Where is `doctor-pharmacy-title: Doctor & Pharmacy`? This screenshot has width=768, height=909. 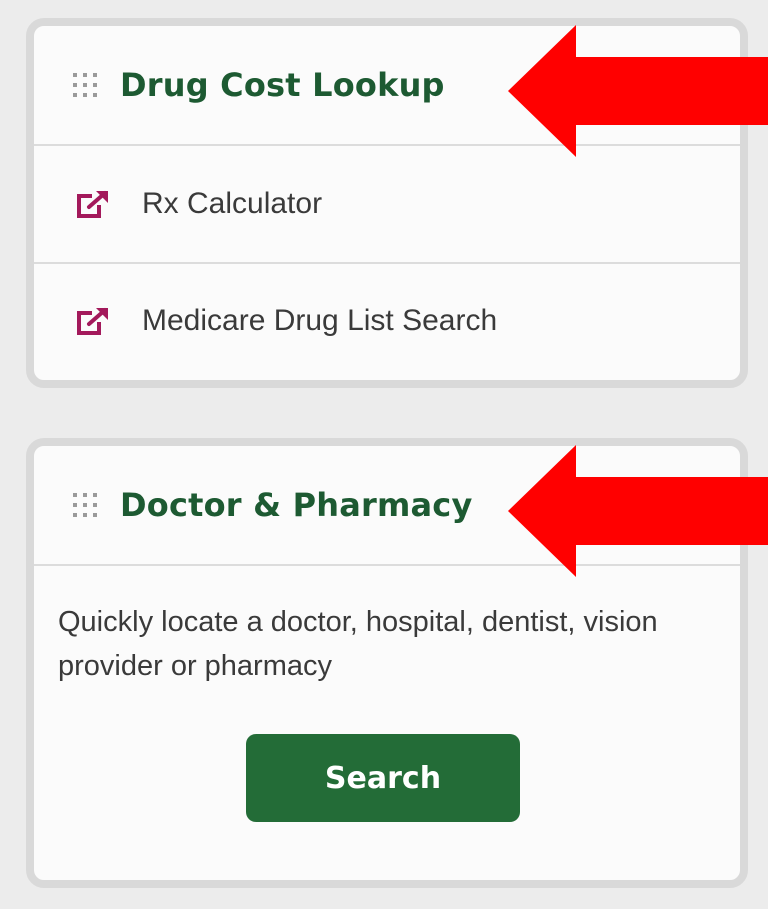
doctor-pharmacy-title: Doctor & Pharmacy is located at coordinates (296, 505).